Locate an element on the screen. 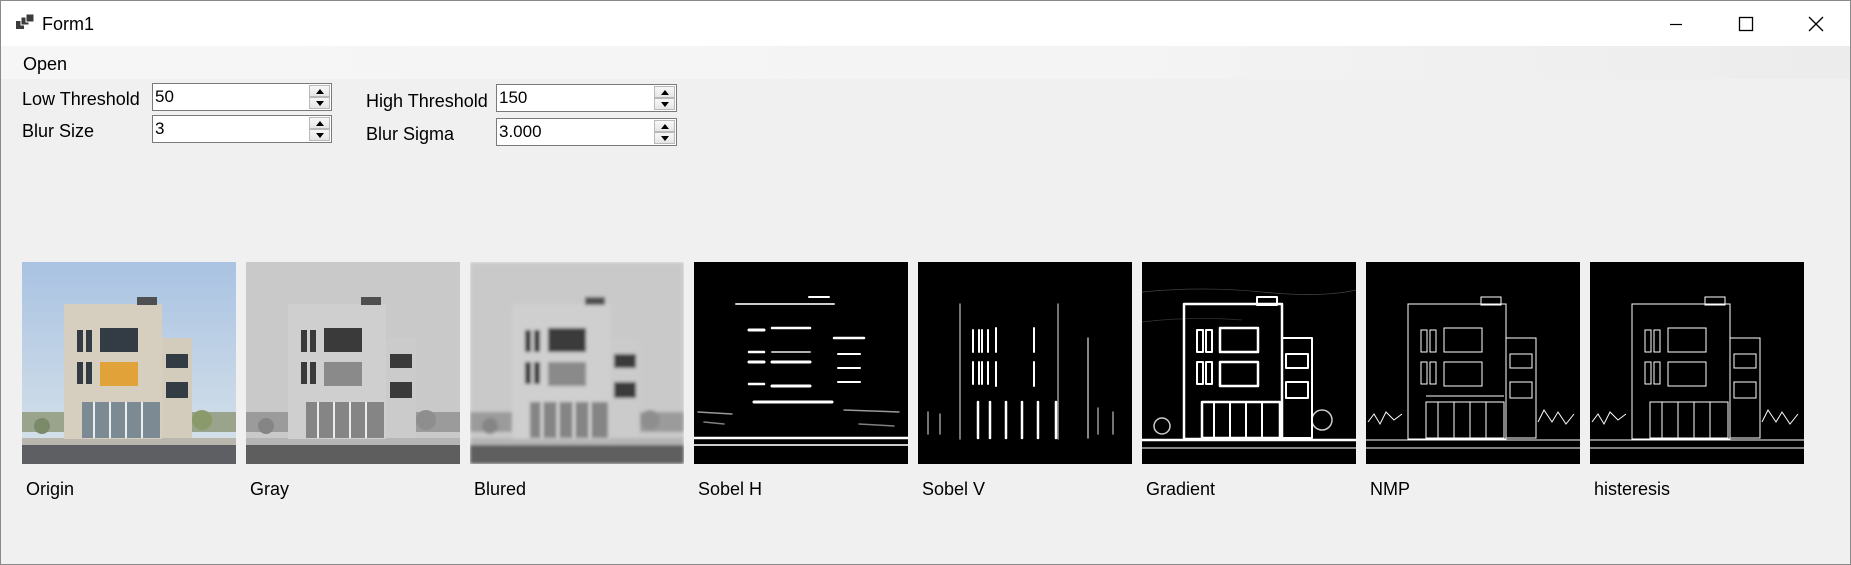 The width and height of the screenshot is (1851, 565). origin-caption: Origin is located at coordinates (50, 489).